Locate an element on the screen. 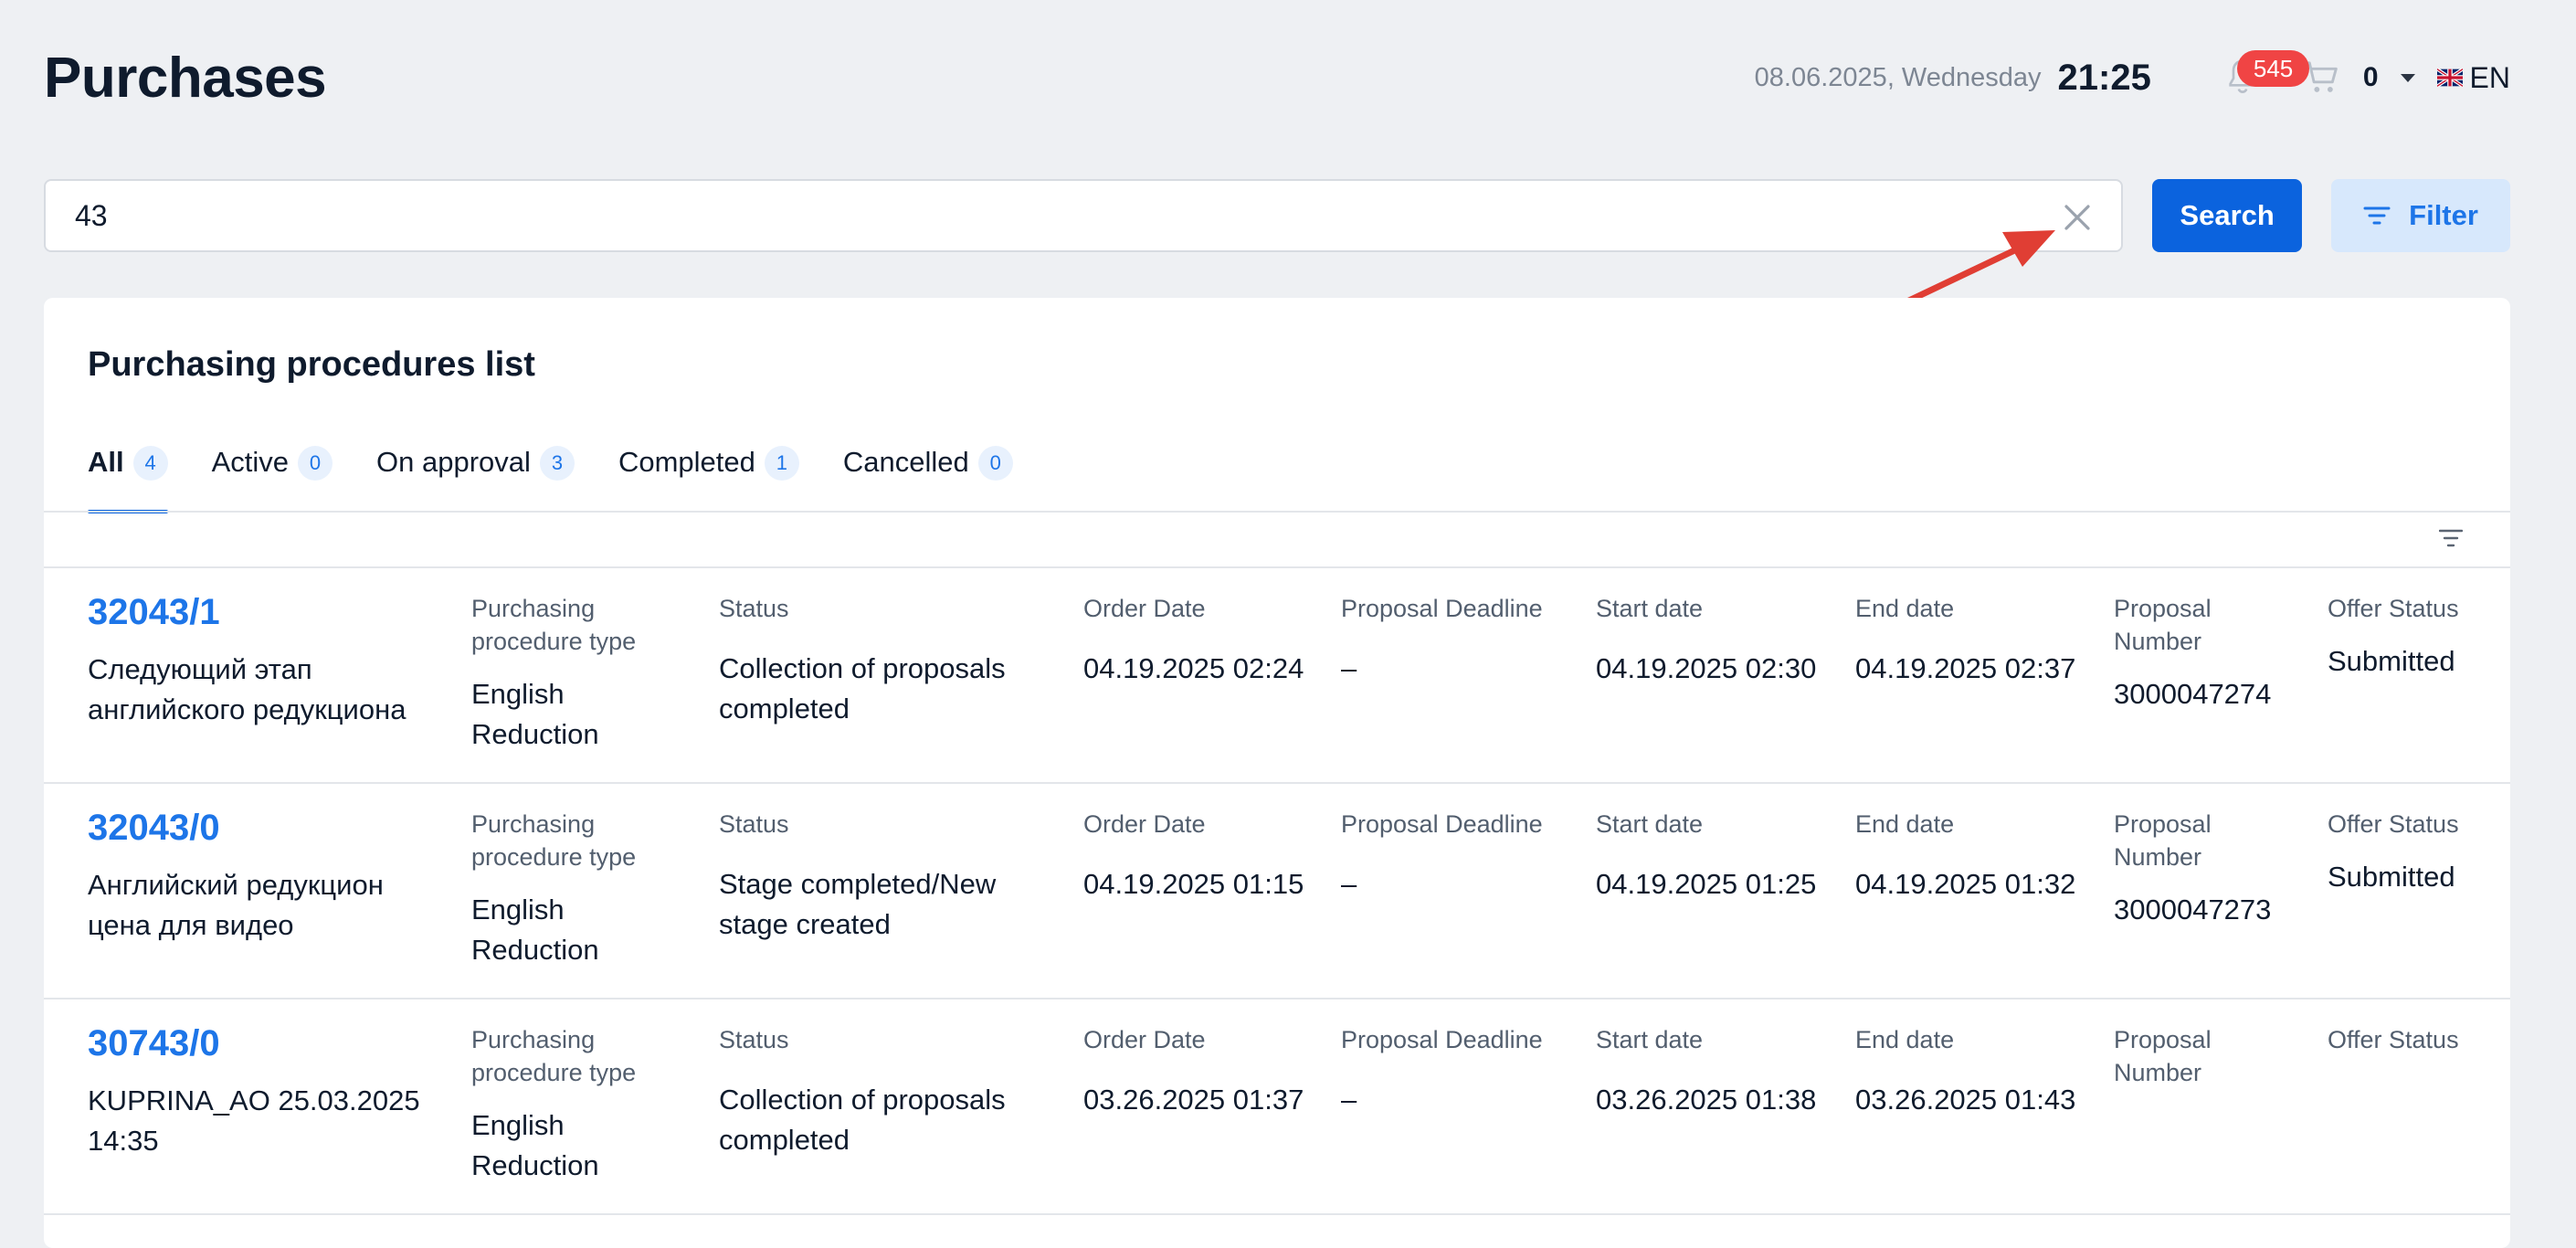 The width and height of the screenshot is (2576, 1248). cell-status: Status Stage completed/New stage created is located at coordinates (888, 877).